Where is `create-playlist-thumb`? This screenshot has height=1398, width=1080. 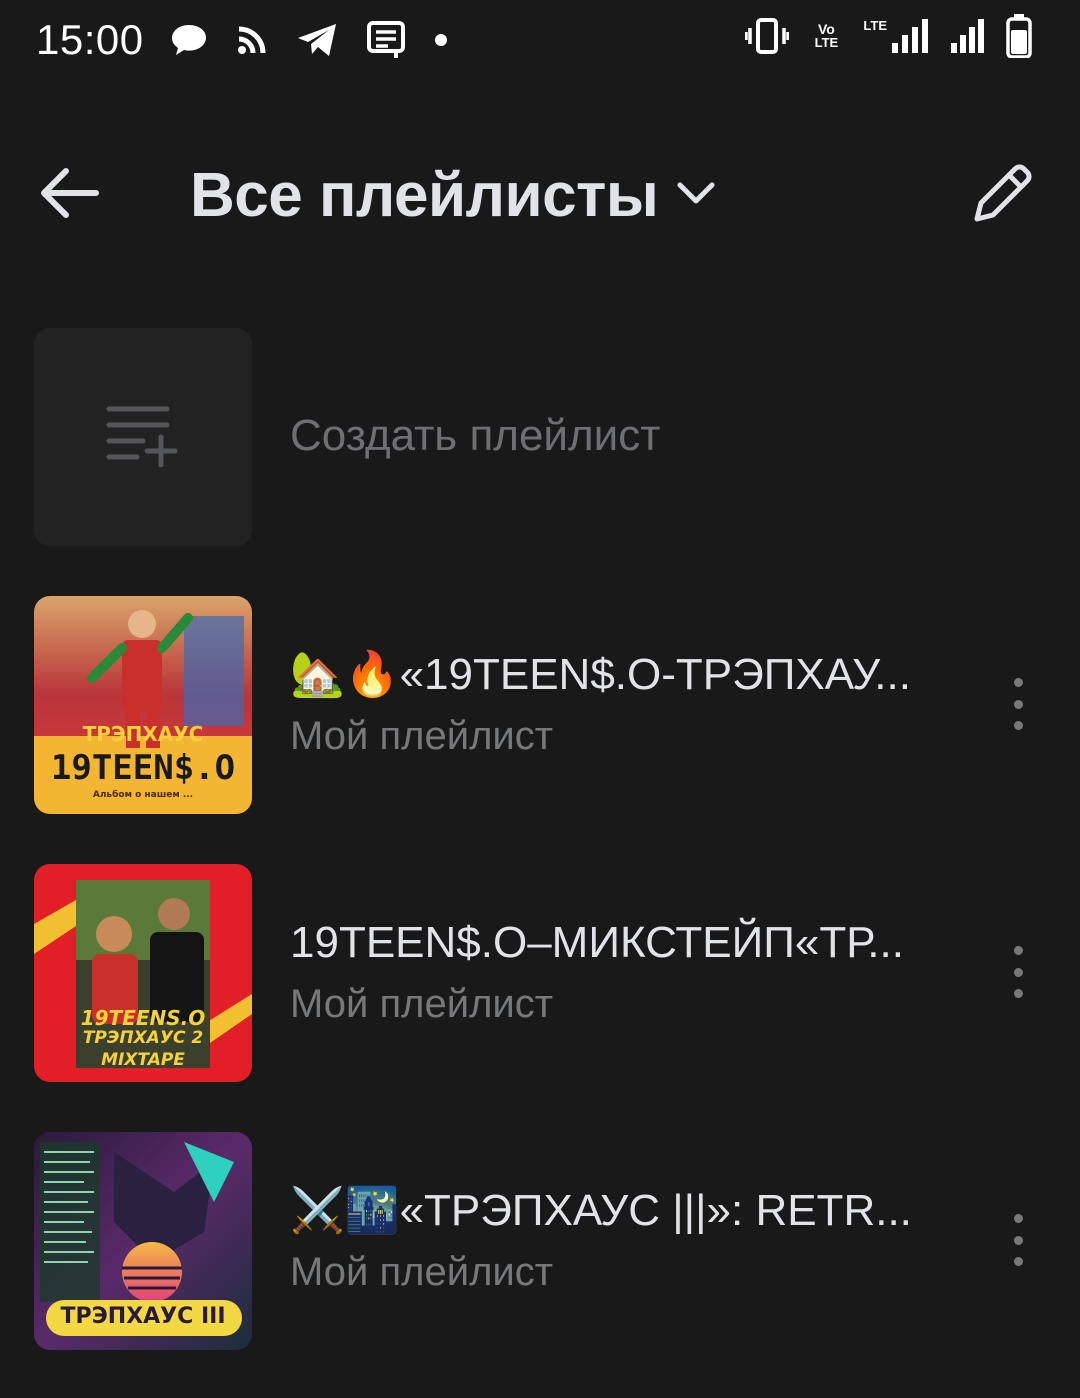
create-playlist-thumb is located at coordinates (143, 437).